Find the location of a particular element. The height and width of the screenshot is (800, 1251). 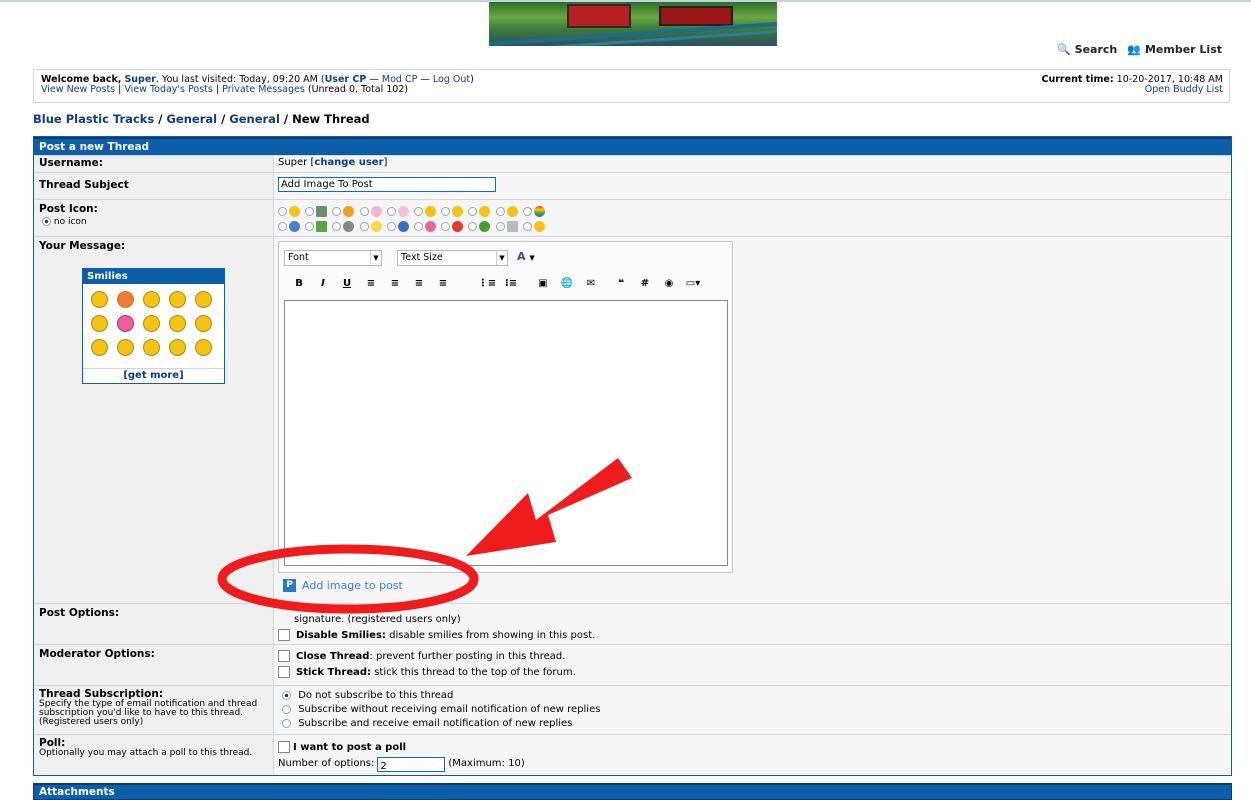

exclamation-icon is located at coordinates (458, 226).